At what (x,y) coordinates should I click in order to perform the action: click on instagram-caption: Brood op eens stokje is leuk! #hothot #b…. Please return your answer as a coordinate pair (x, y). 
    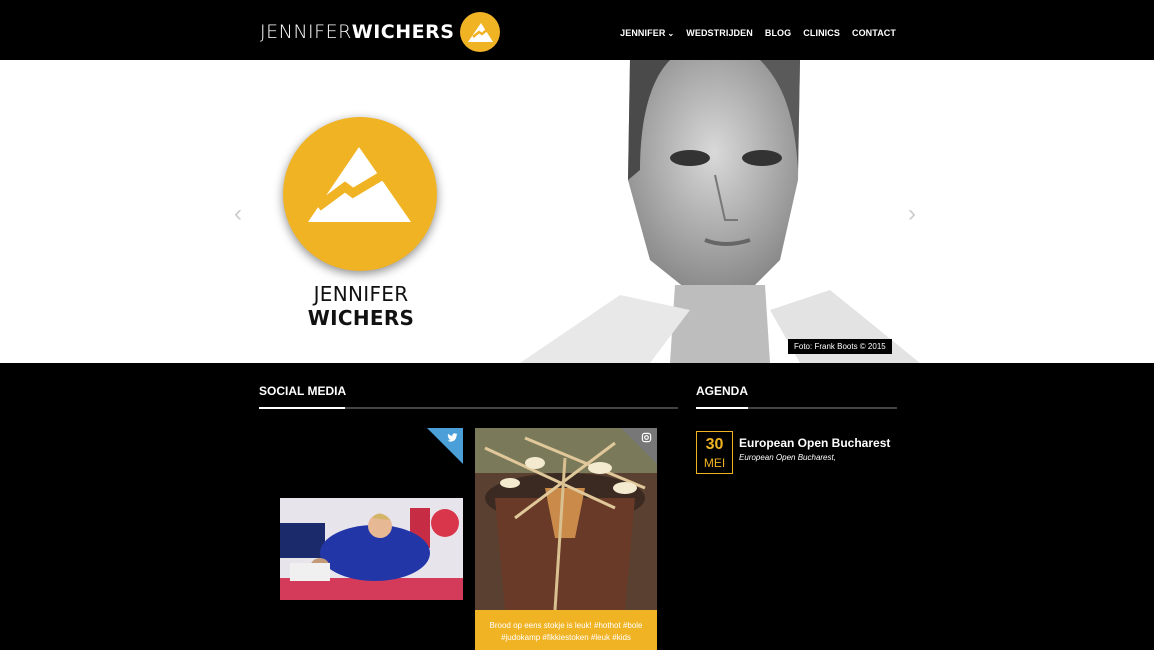
    Looking at the image, I should click on (566, 630).